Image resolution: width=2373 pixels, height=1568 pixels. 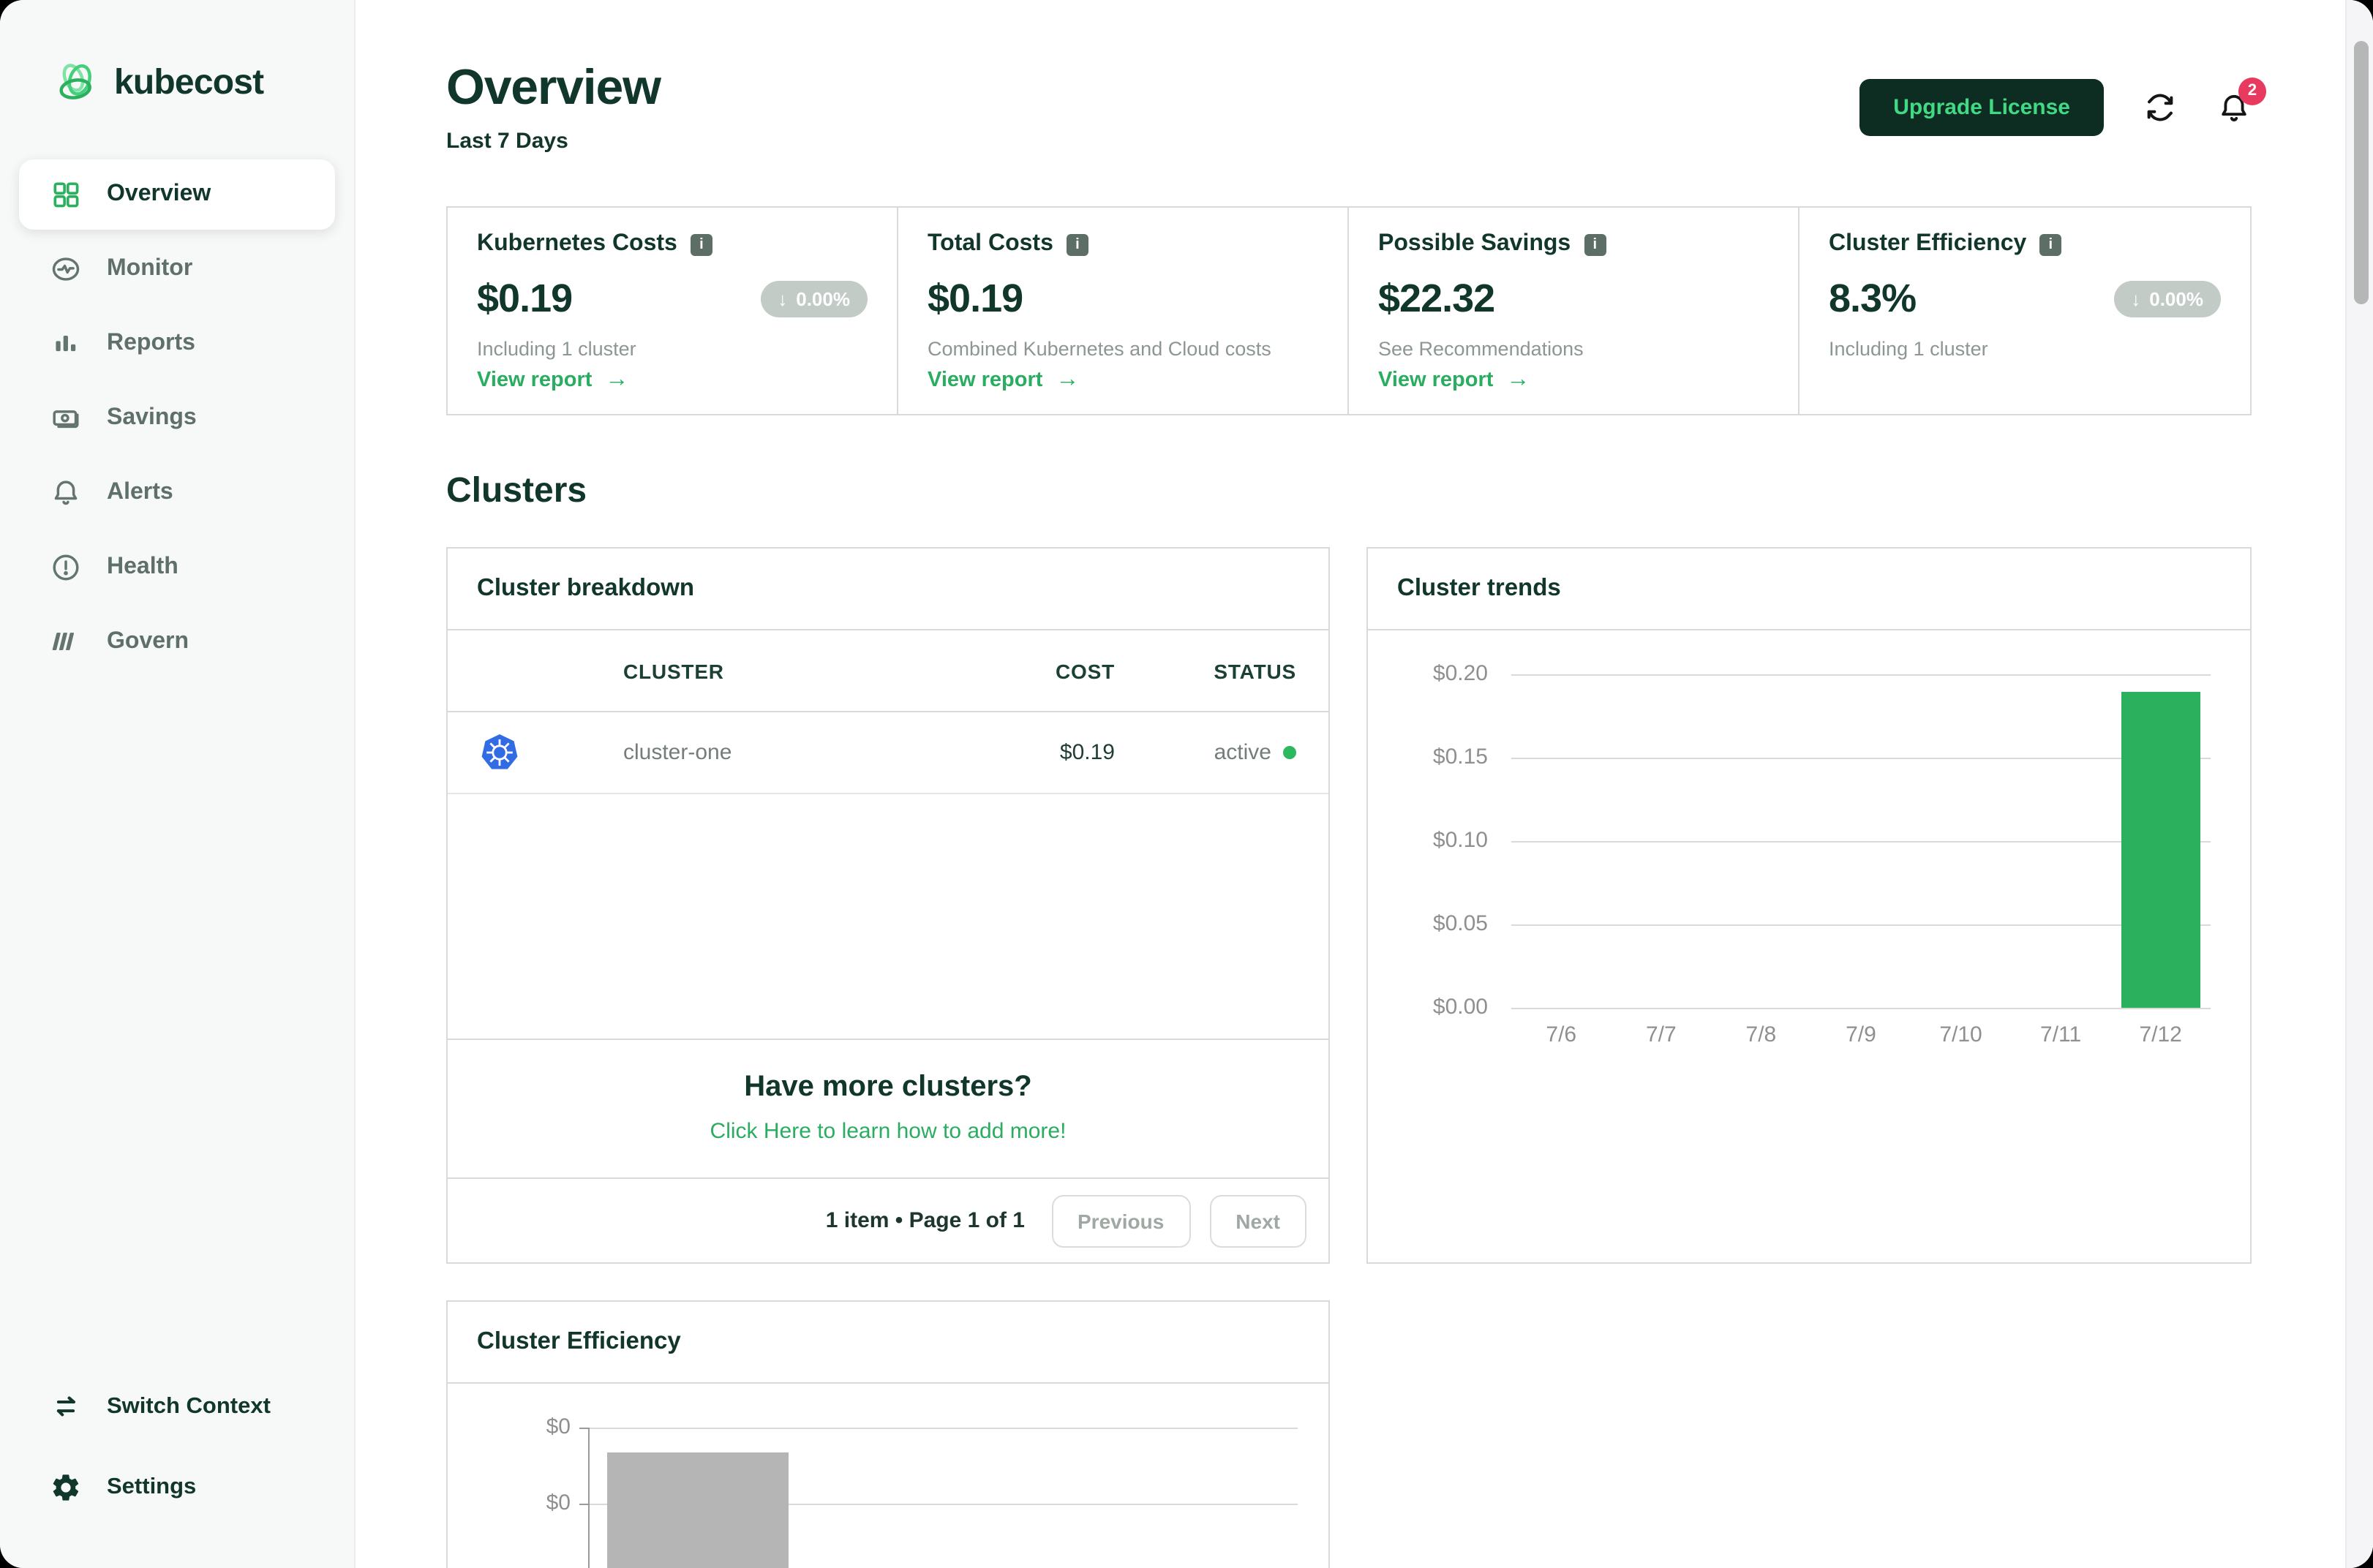 I want to click on sidebar-item-overview: Overview, so click(x=177, y=194).